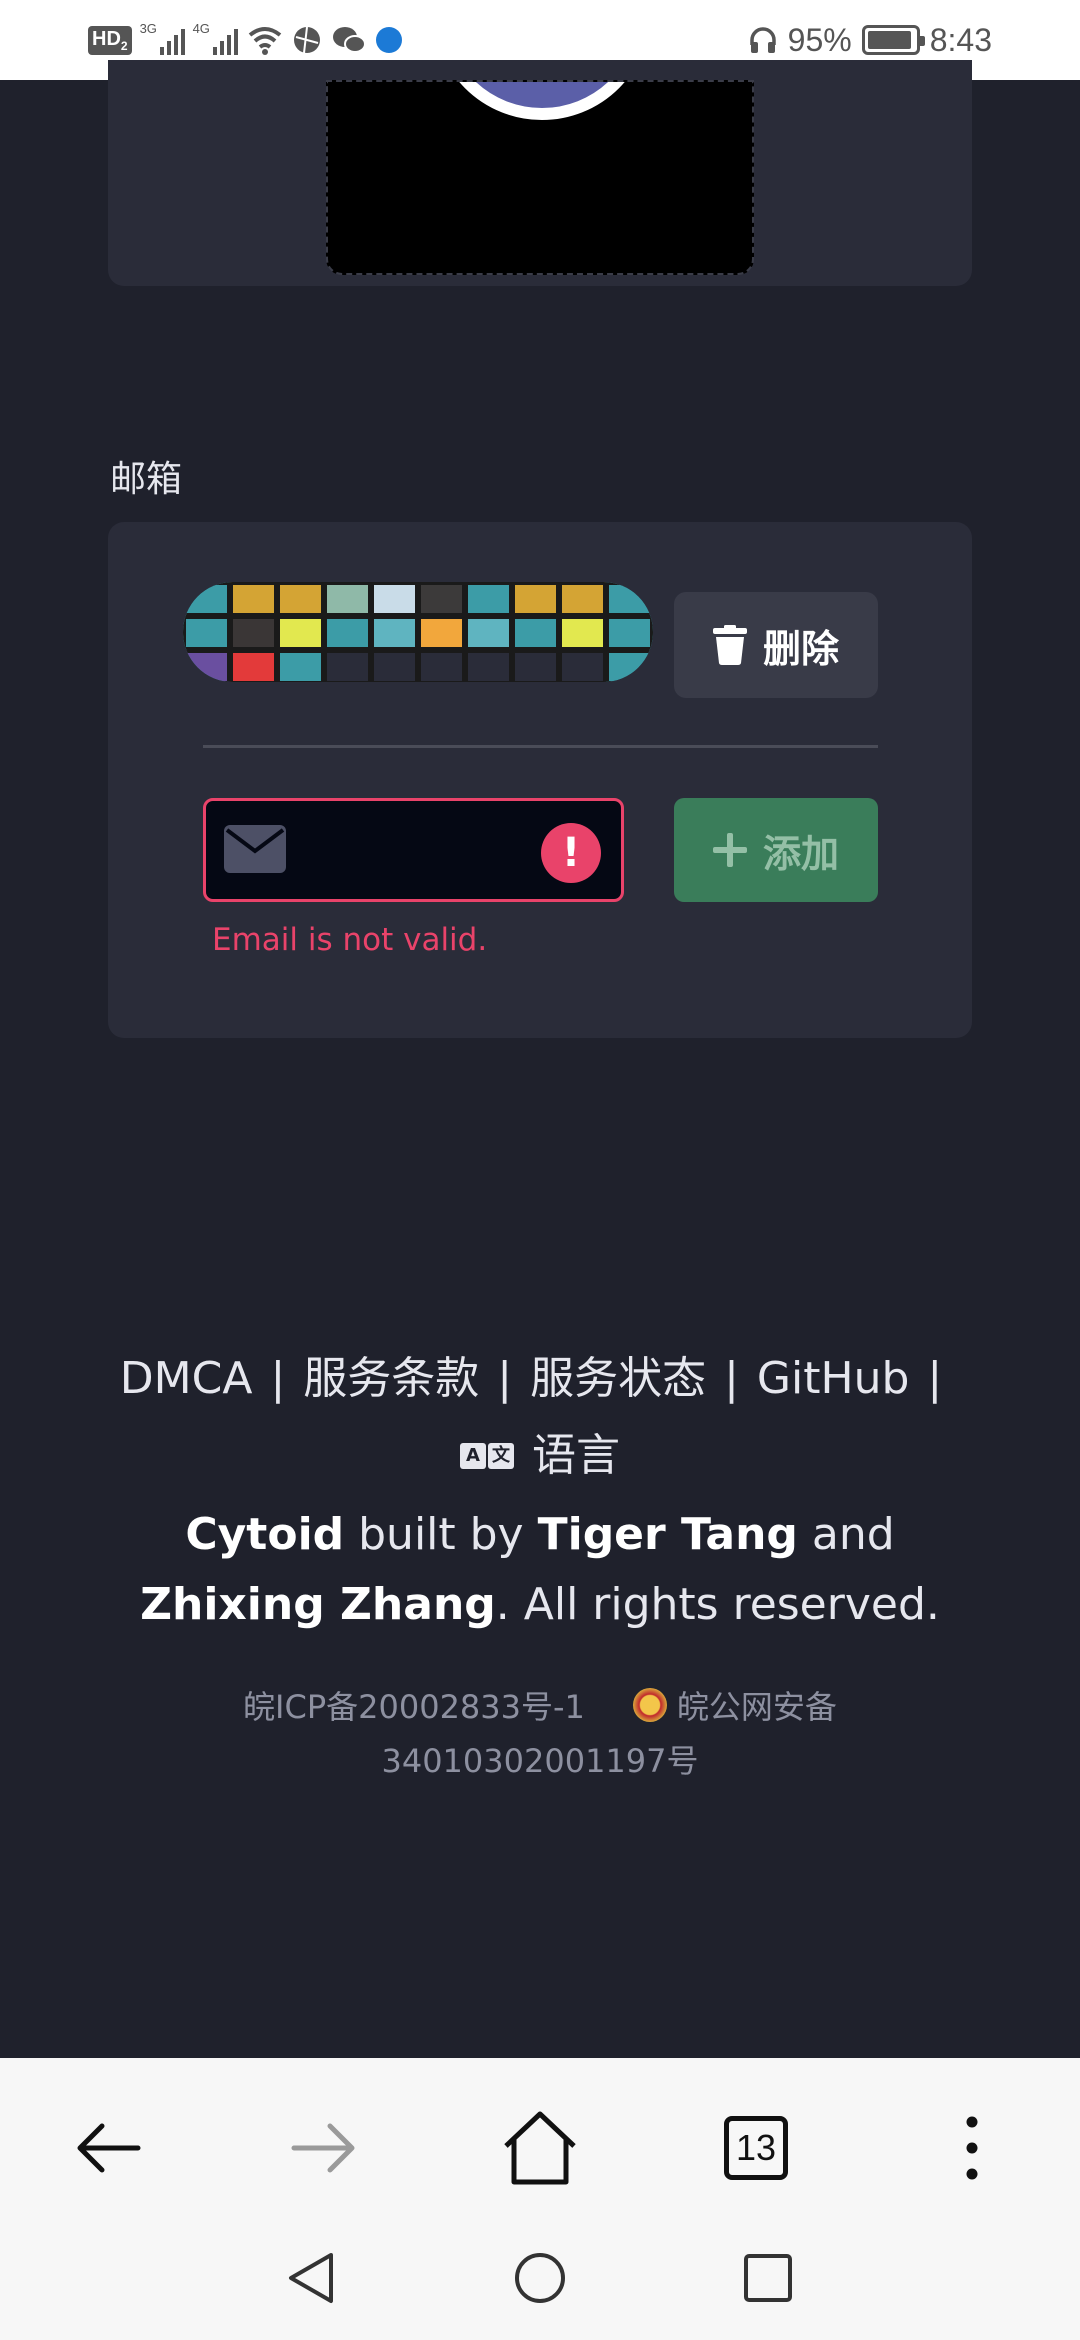  Describe the element at coordinates (889, 40) in the screenshot. I see `battery-fill` at that location.